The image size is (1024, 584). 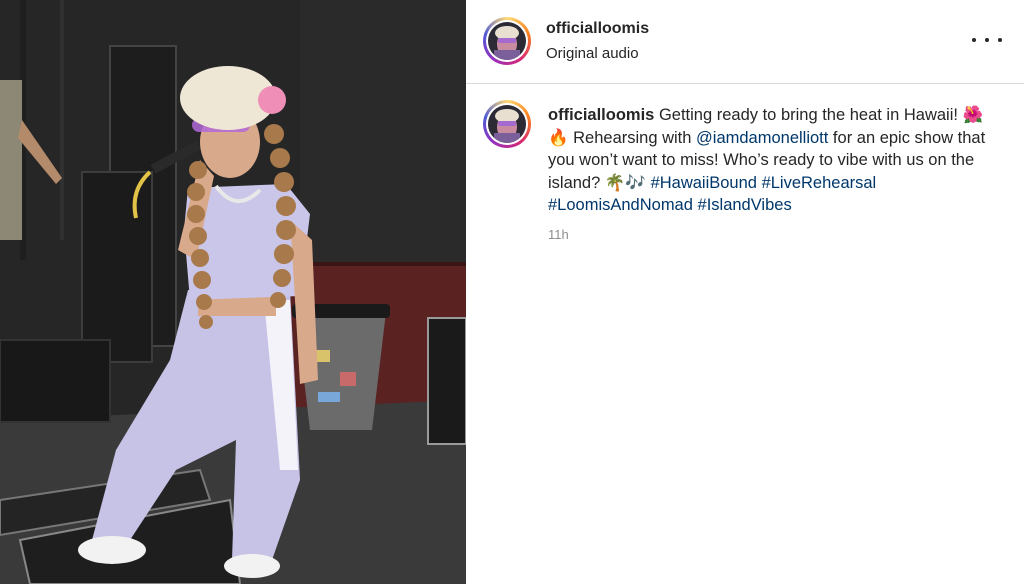 What do you see at coordinates (745, 42) in the screenshot?
I see `post-header: officialloomis Original audio` at bounding box center [745, 42].